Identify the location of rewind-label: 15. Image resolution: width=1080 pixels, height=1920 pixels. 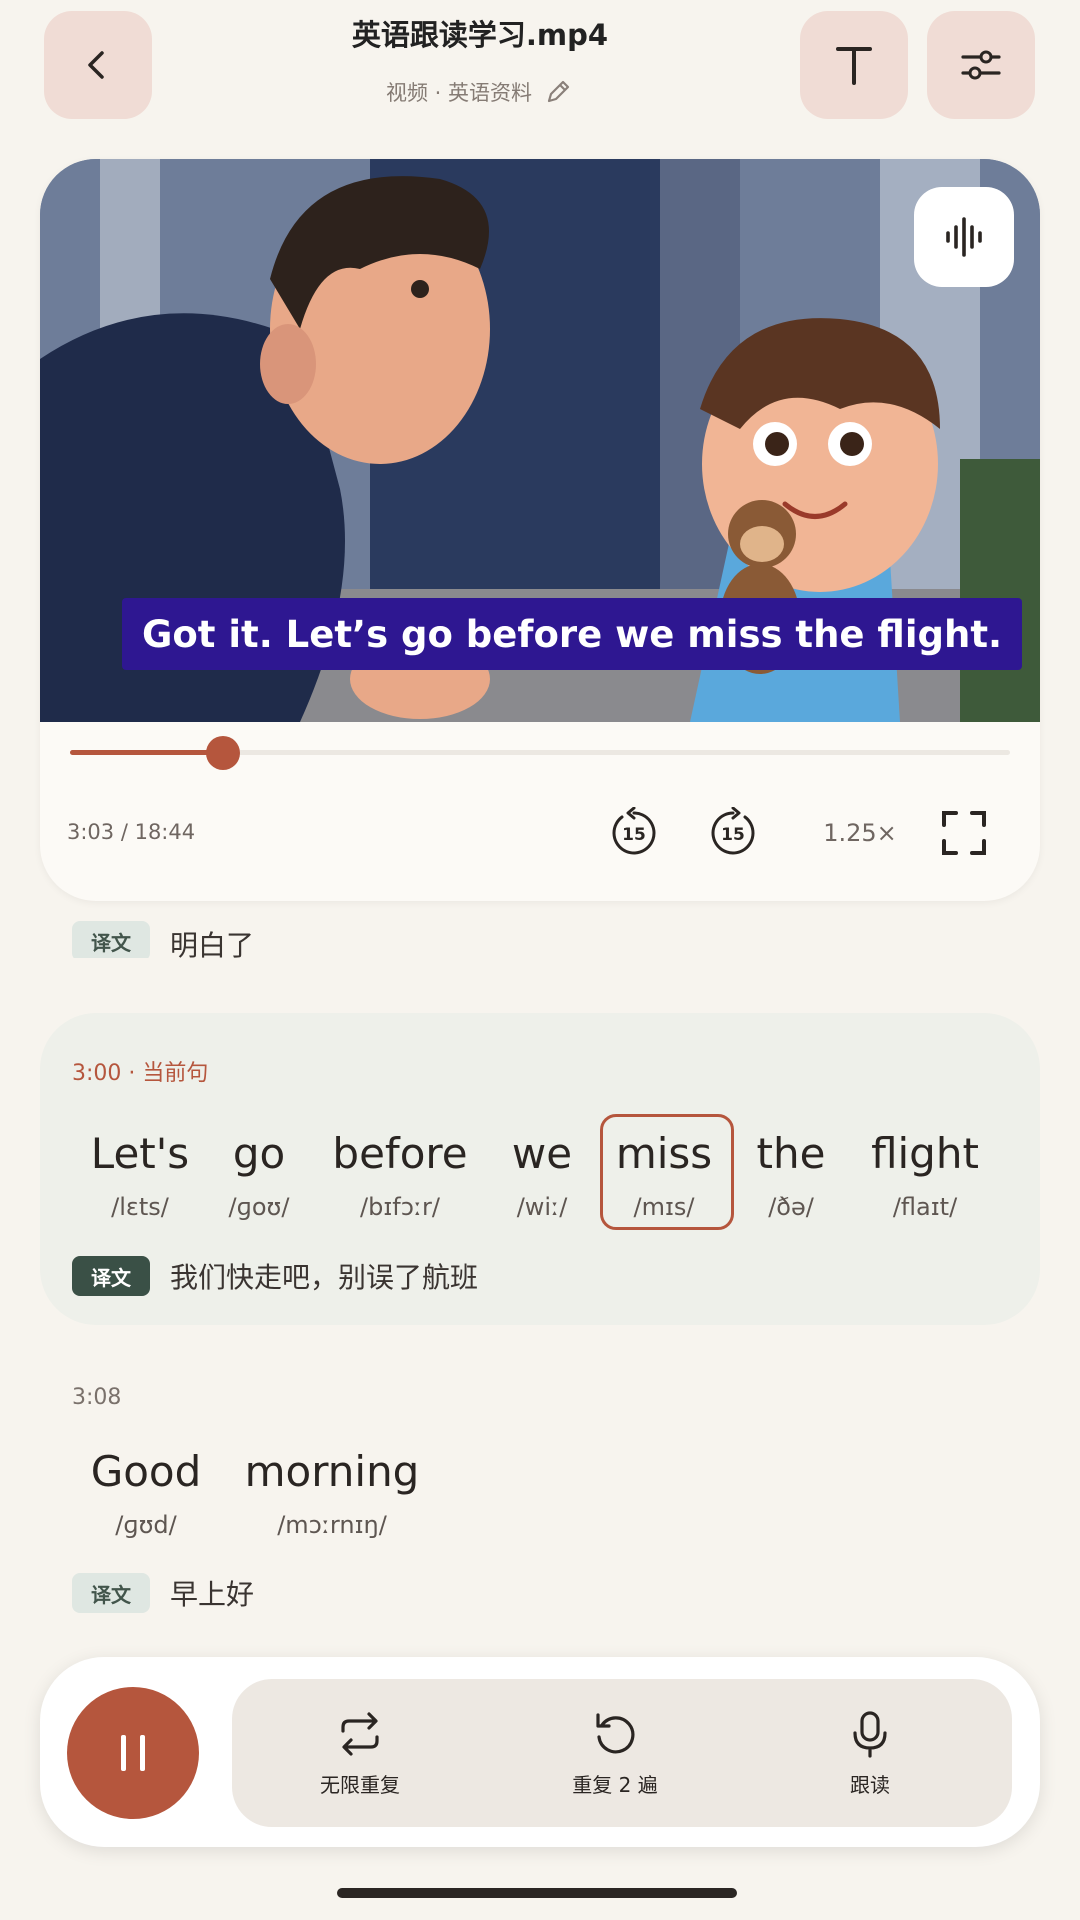
(634, 835).